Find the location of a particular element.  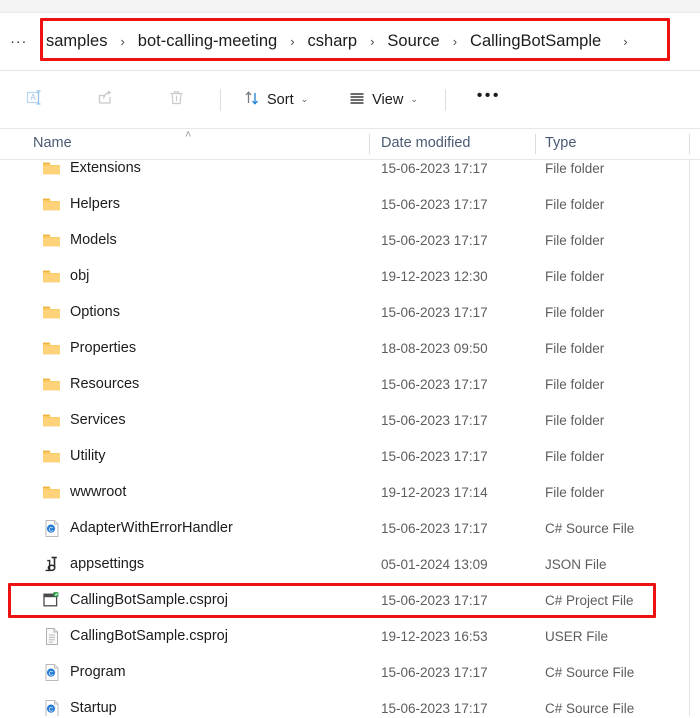

table-row: Properties 18-08-2023 09:50 File folder is located at coordinates (350, 348).